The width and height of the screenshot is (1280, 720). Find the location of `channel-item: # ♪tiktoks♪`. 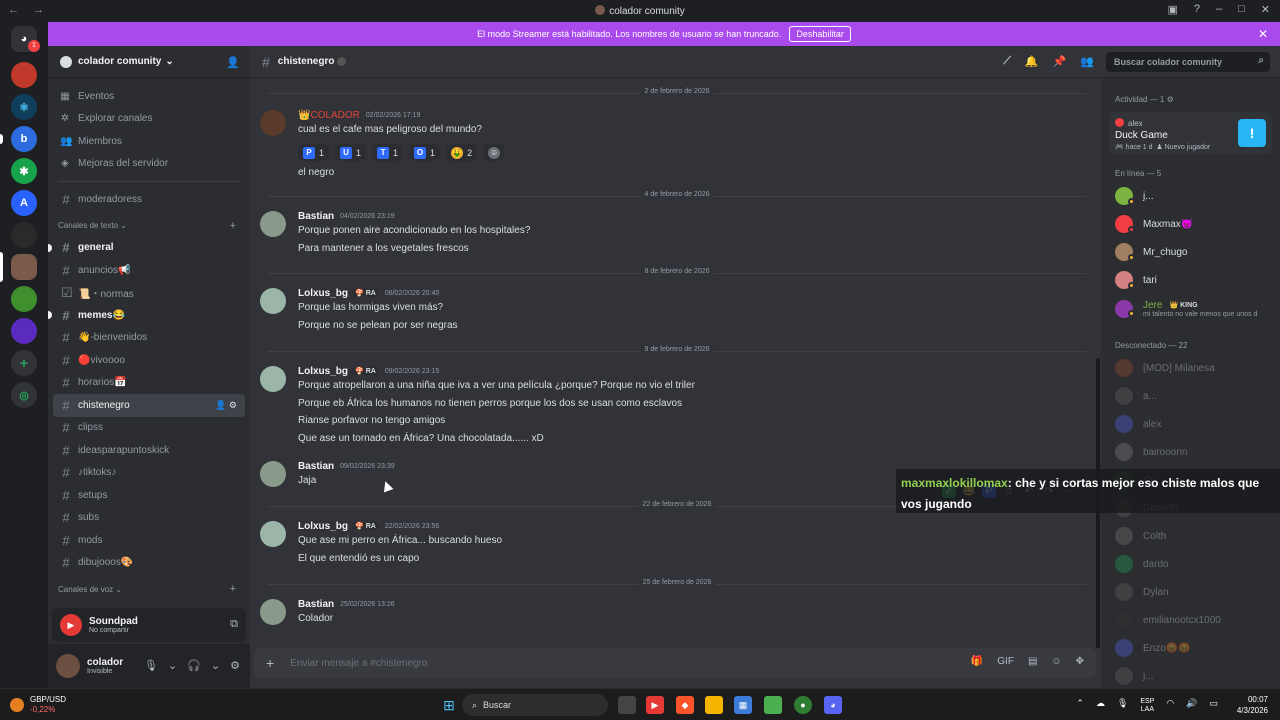

channel-item: # ♪tiktoks♪ is located at coordinates (149, 473).